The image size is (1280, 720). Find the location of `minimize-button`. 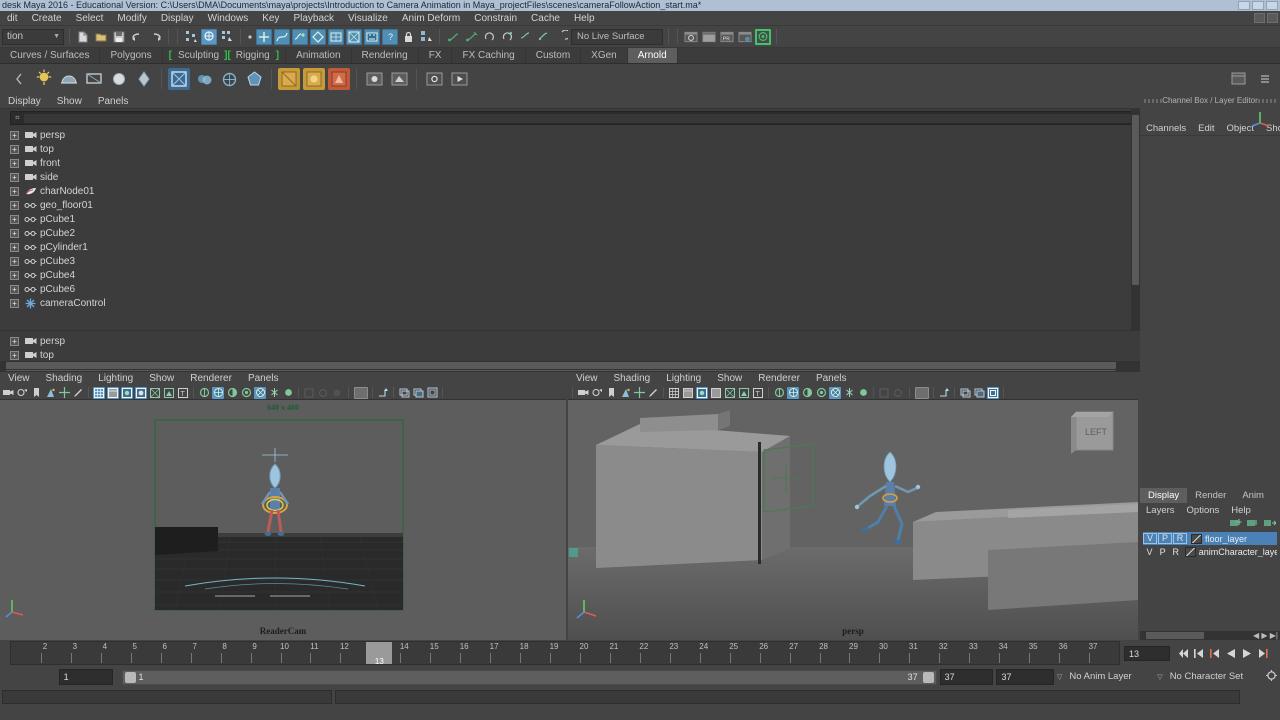

minimize-button is located at coordinates (1244, 5).